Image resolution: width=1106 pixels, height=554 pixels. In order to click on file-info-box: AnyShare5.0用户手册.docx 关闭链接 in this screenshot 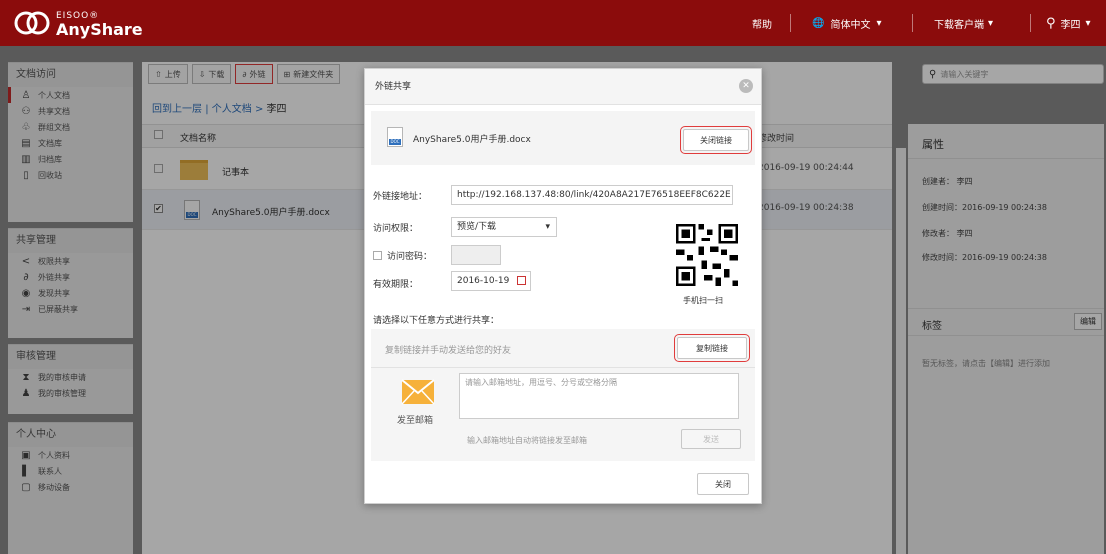, I will do `click(563, 138)`.